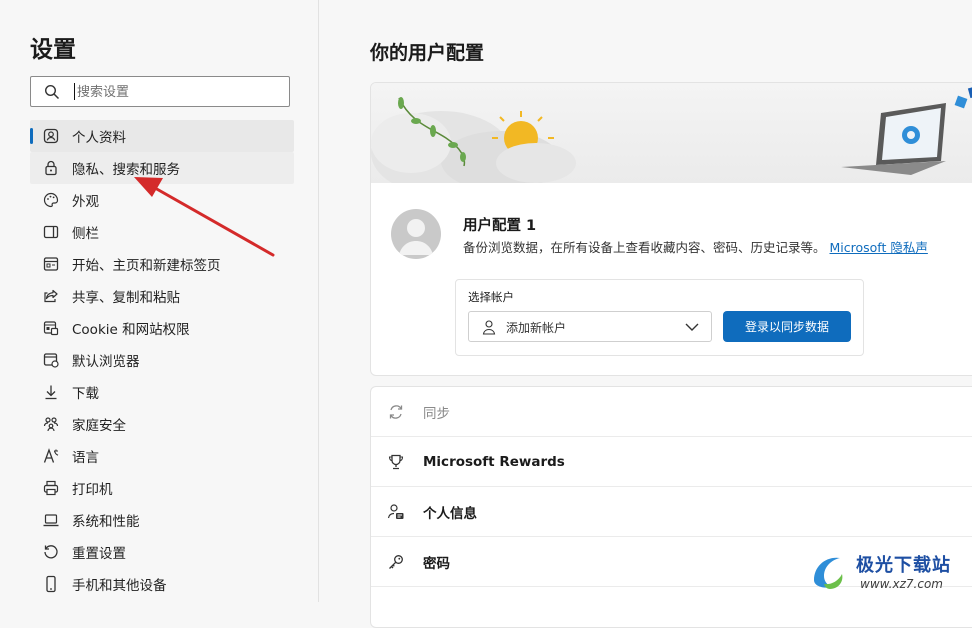 This screenshot has width=972, height=628. I want to click on account-label: 选择帐户, so click(491, 297).